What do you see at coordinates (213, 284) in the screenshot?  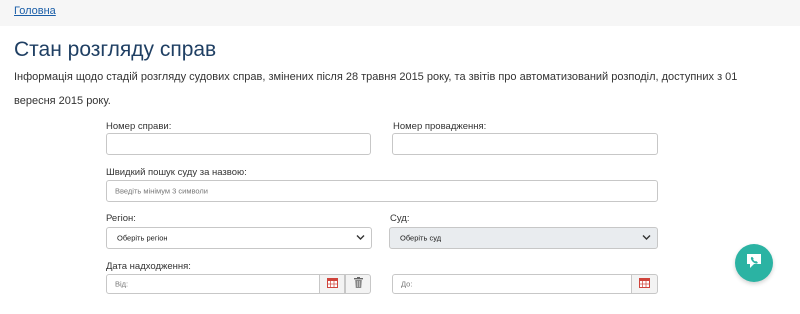 I see `date-from-input: Від:` at bounding box center [213, 284].